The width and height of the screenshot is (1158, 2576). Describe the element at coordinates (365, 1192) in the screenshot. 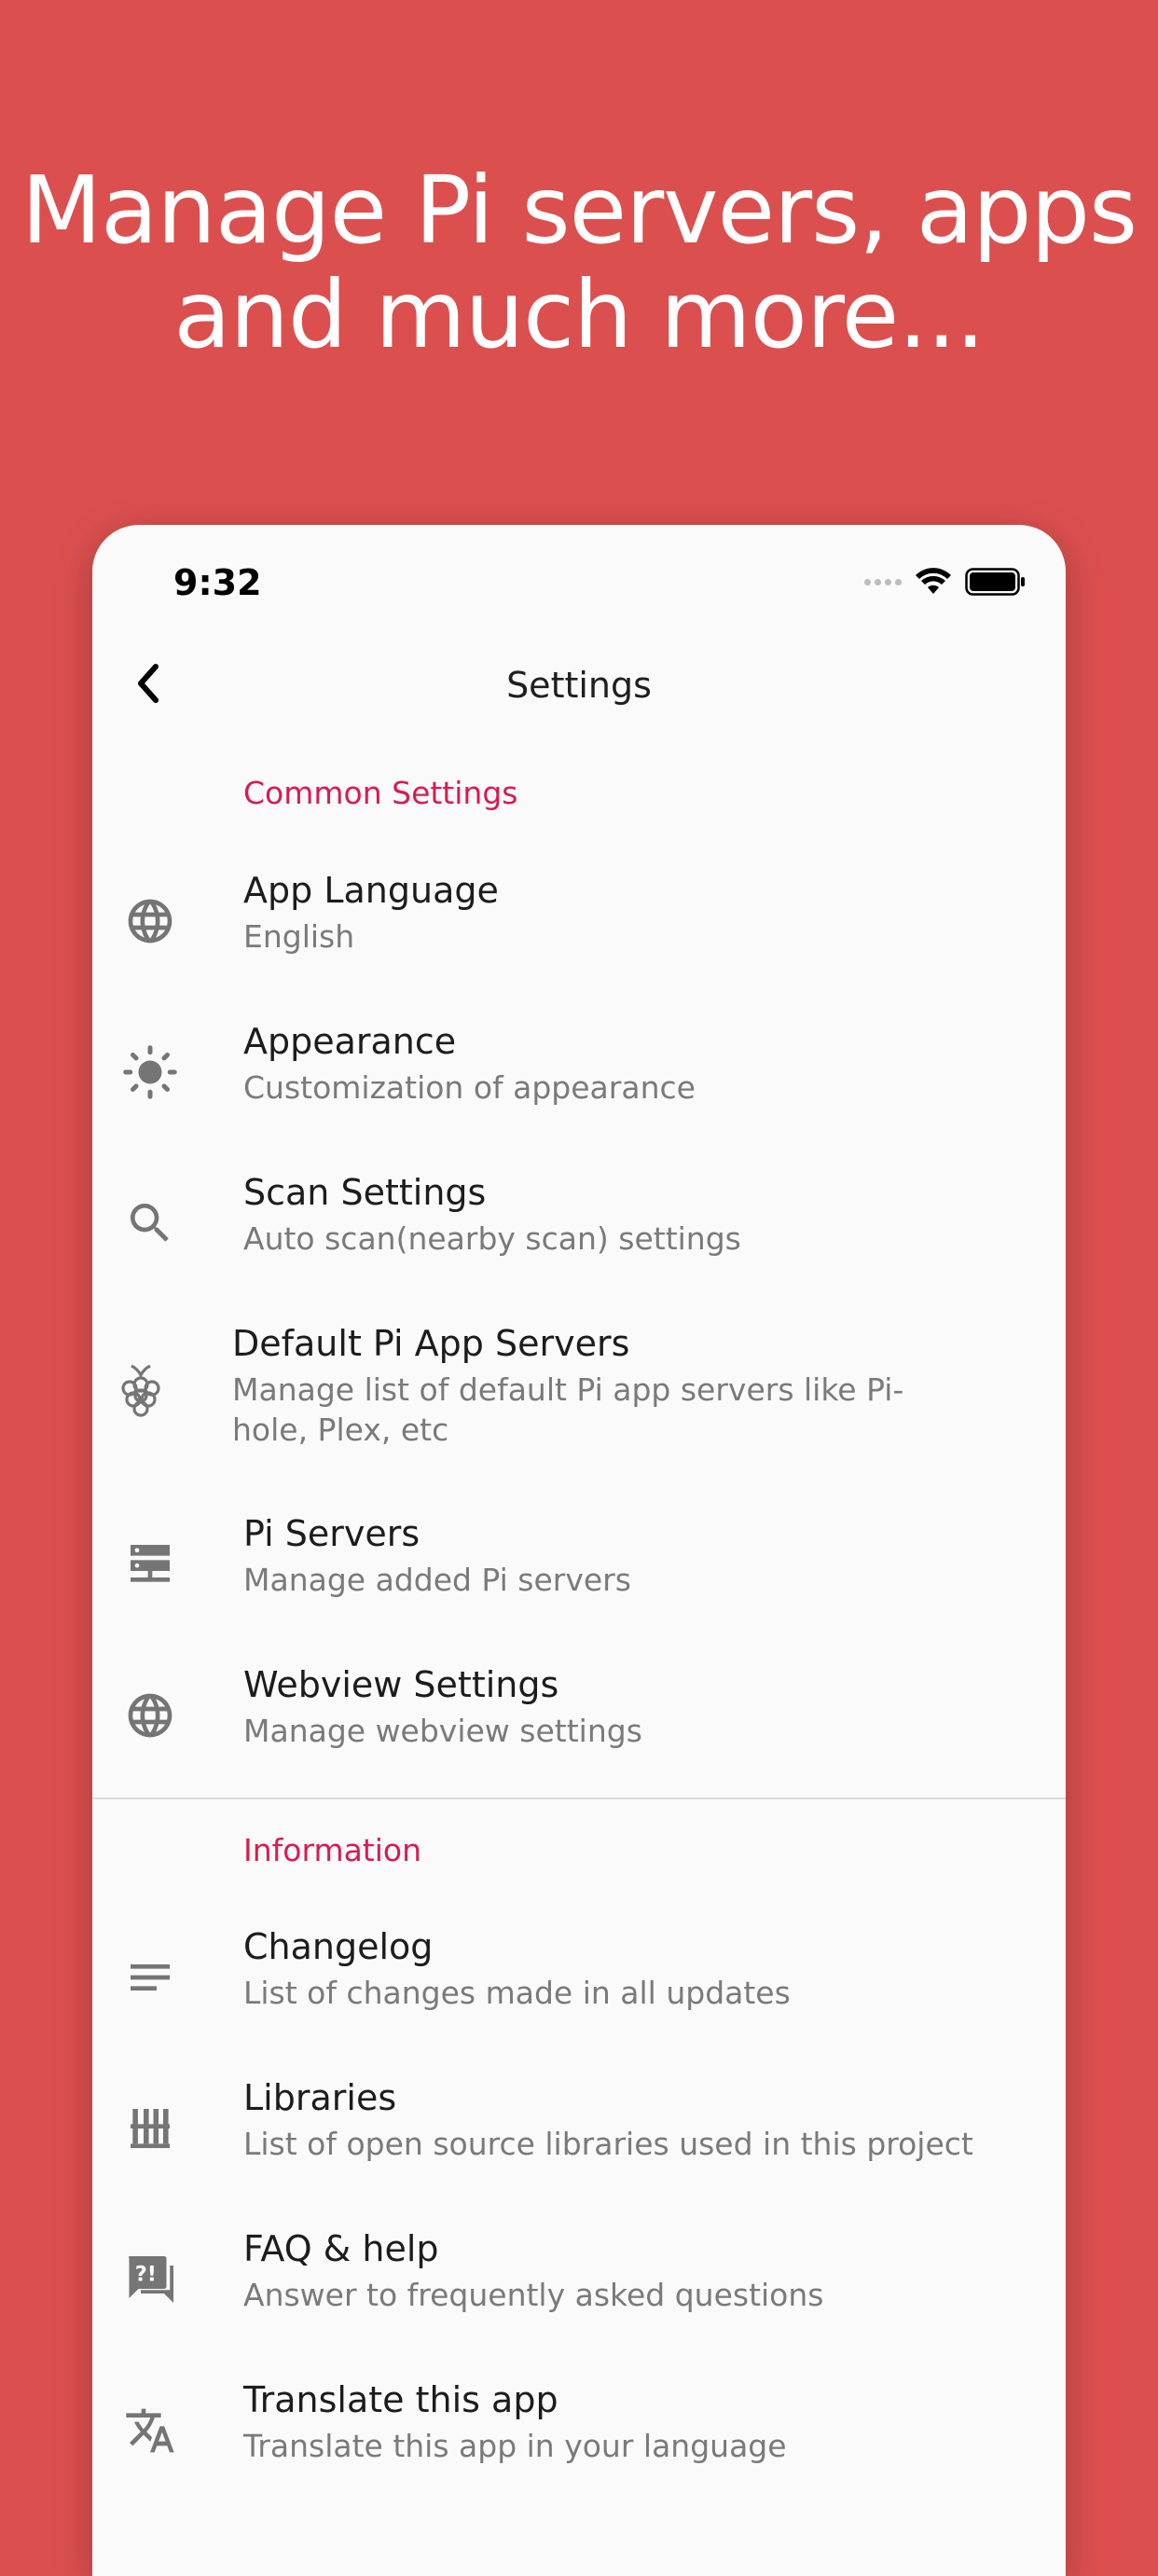

I see `item-title: Scan Settings` at that location.